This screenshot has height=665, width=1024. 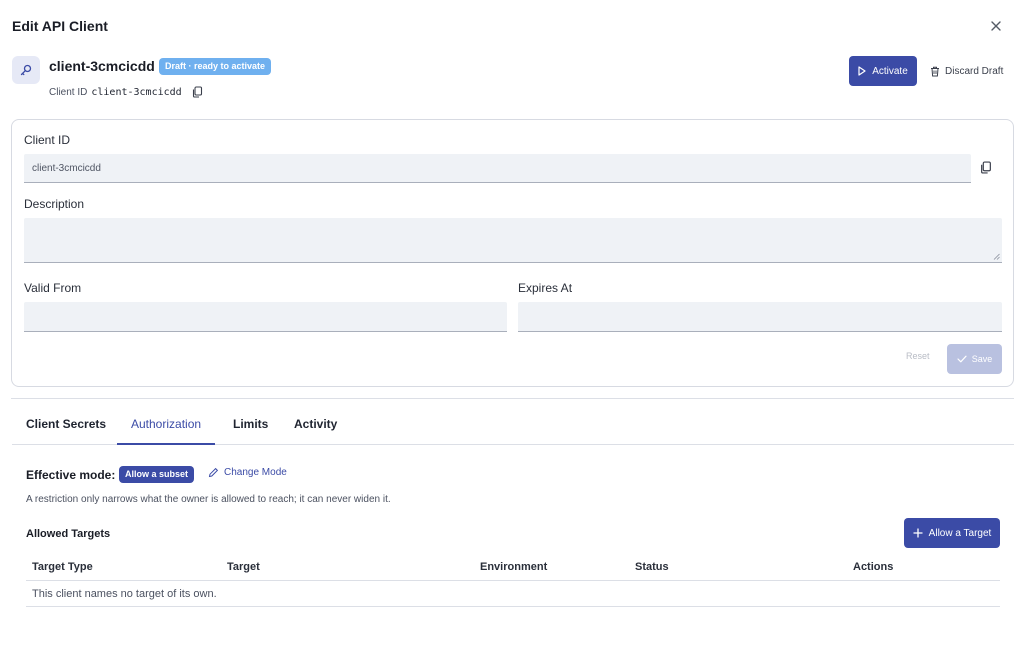 What do you see at coordinates (53, 288) in the screenshot?
I see `valid-from-field-label: Valid From` at bounding box center [53, 288].